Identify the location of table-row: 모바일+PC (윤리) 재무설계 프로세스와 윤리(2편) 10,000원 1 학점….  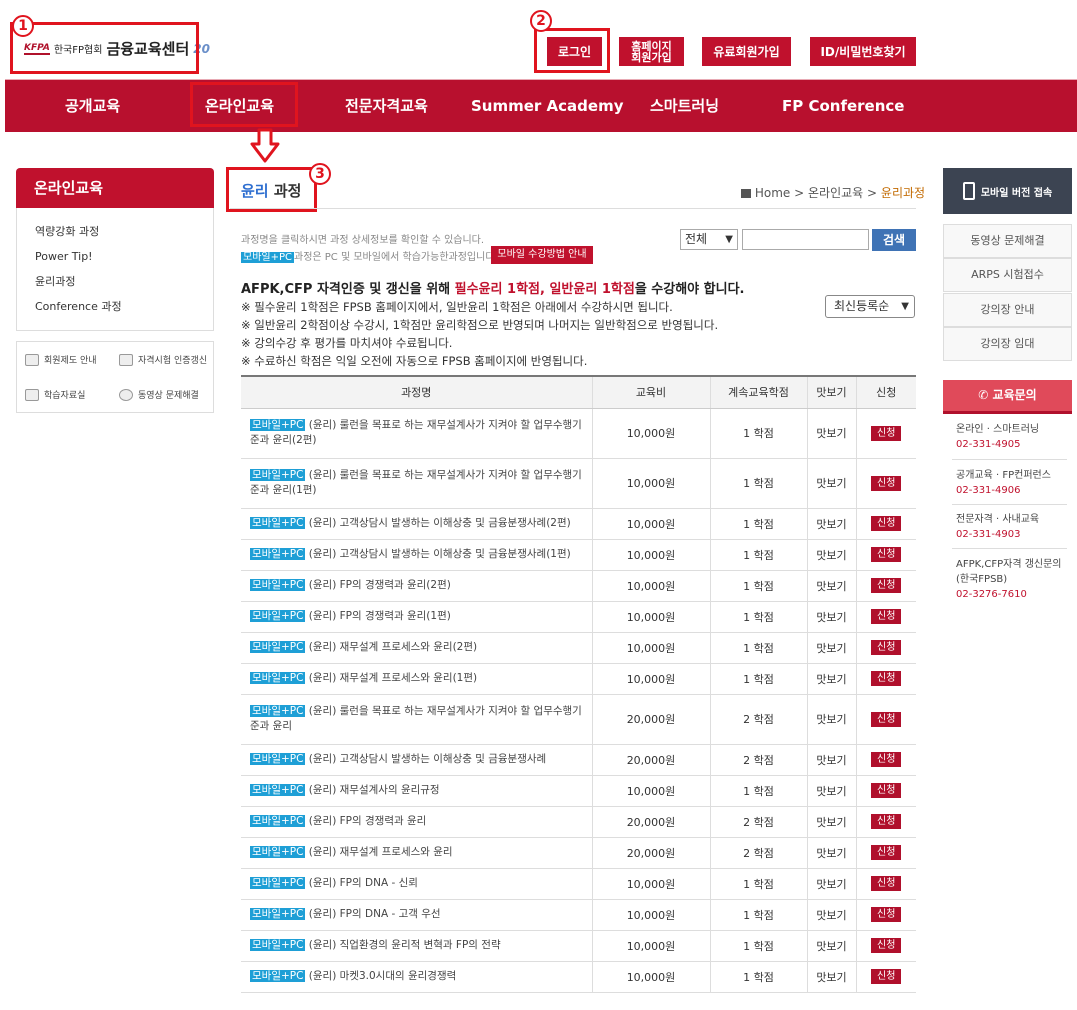
(578, 648).